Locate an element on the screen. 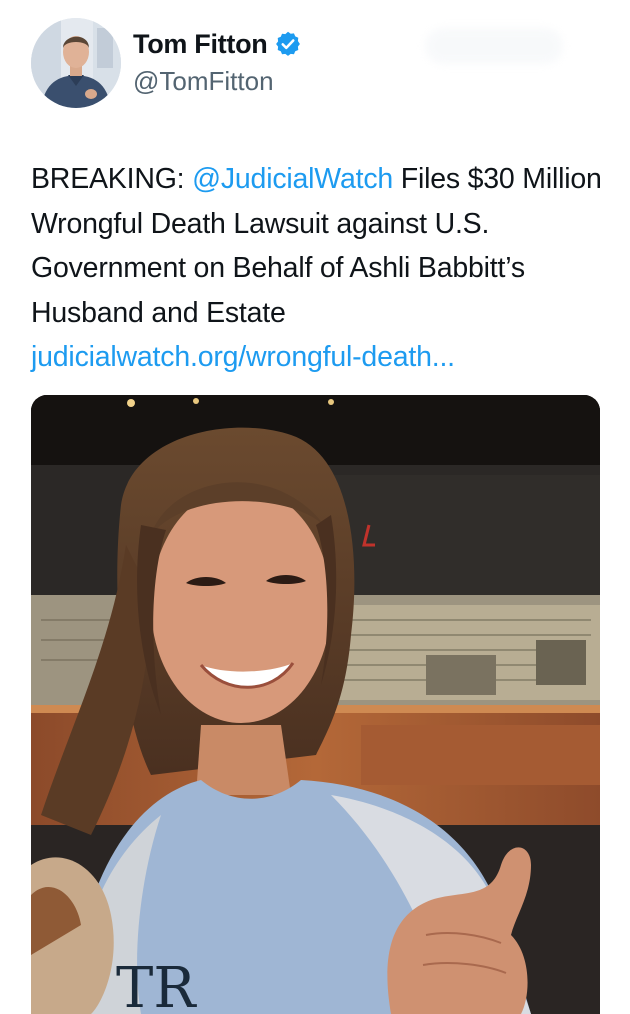  tweet-lead: BREAKING: is located at coordinates (112, 179).